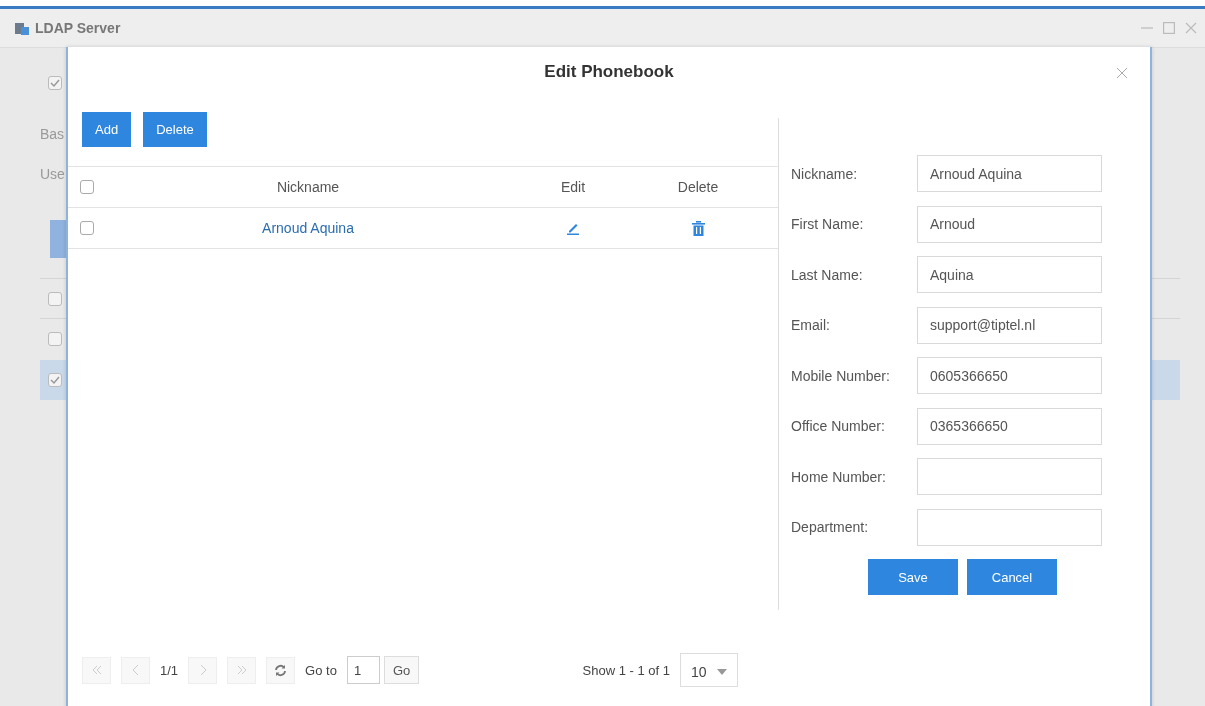  I want to click on page-indicator: 1/1, so click(169, 670).